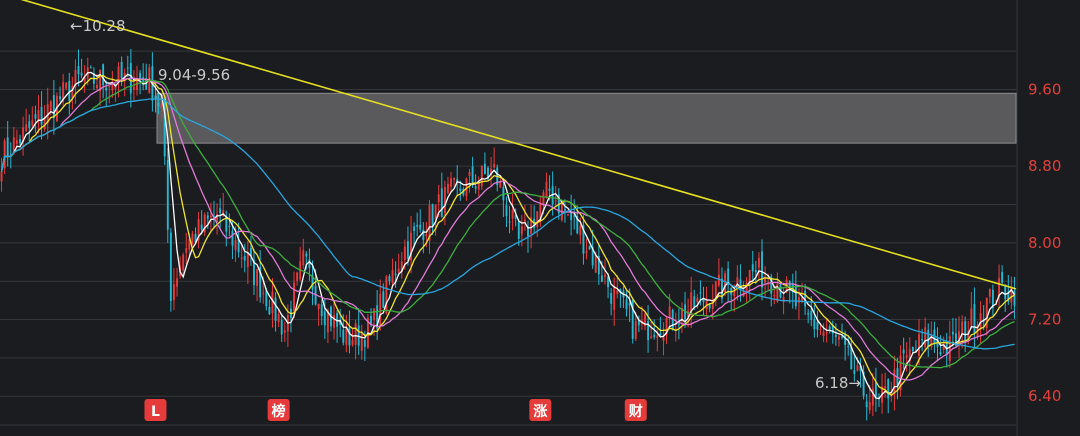  I want to click on event-markers: L榜涨财, so click(395, 410).